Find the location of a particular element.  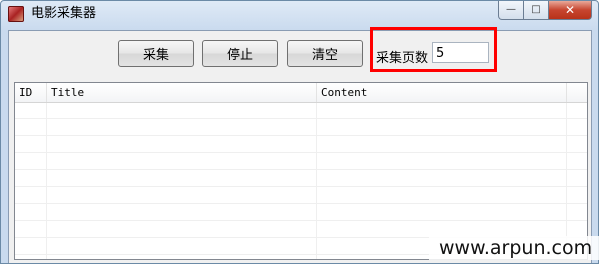

minimize-button: — is located at coordinates (511, 10).